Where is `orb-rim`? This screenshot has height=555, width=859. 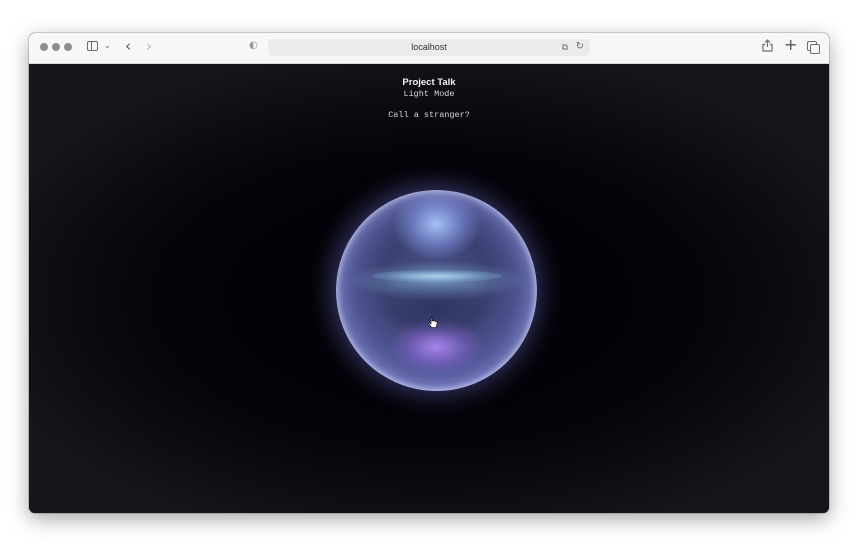 orb-rim is located at coordinates (436, 290).